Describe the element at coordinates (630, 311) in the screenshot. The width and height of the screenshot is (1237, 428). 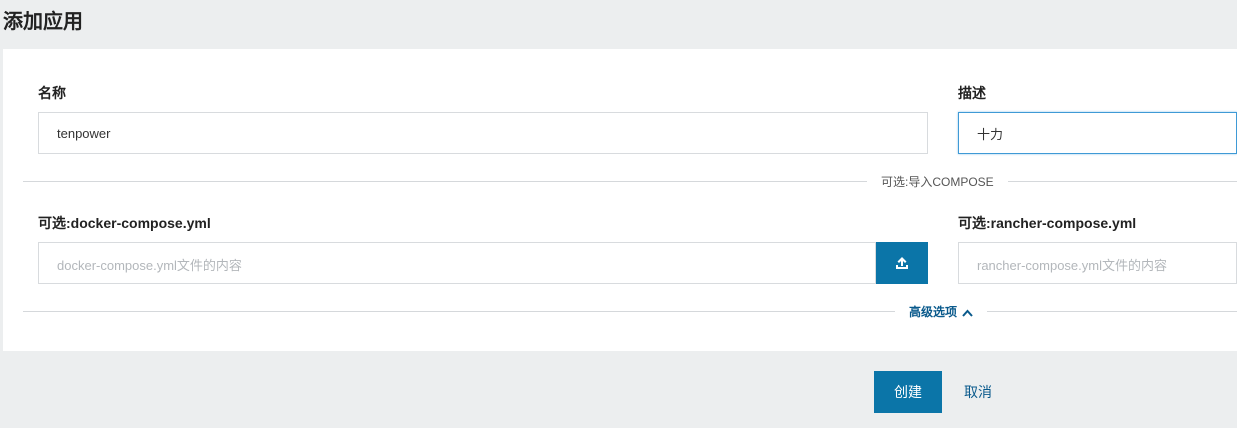
I see `advanced-divider-line` at that location.